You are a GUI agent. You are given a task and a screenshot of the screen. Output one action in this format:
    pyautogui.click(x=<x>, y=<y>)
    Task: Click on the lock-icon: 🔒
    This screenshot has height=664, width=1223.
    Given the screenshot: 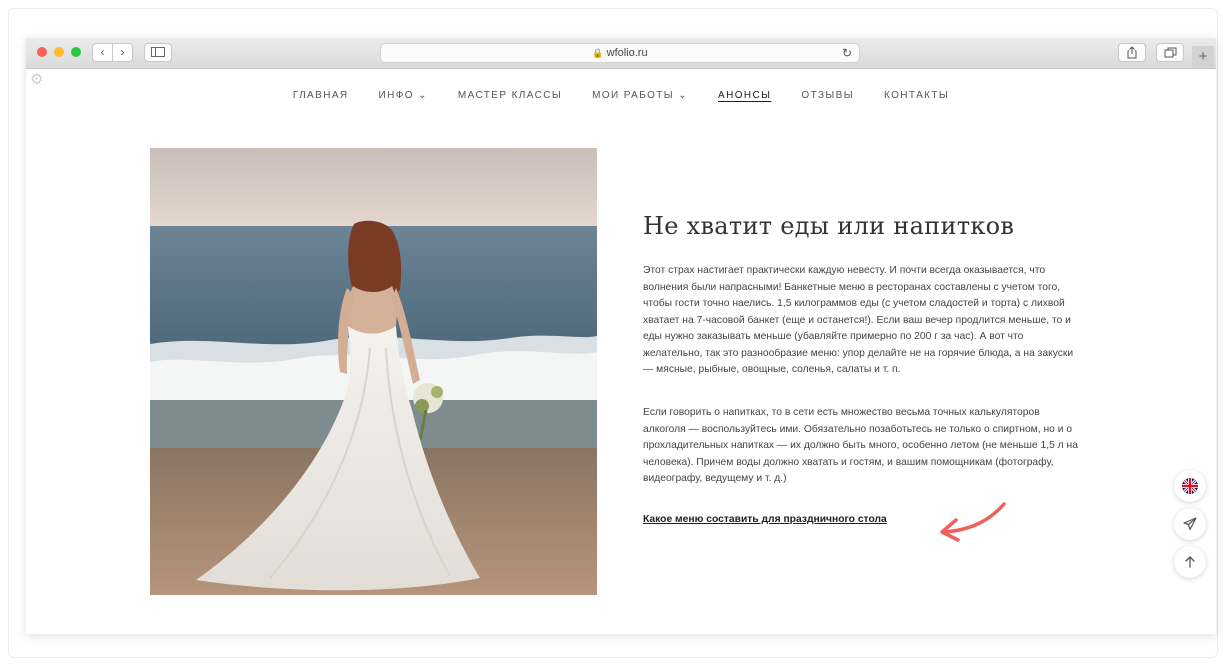 What is the action you would take?
    pyautogui.click(x=598, y=53)
    